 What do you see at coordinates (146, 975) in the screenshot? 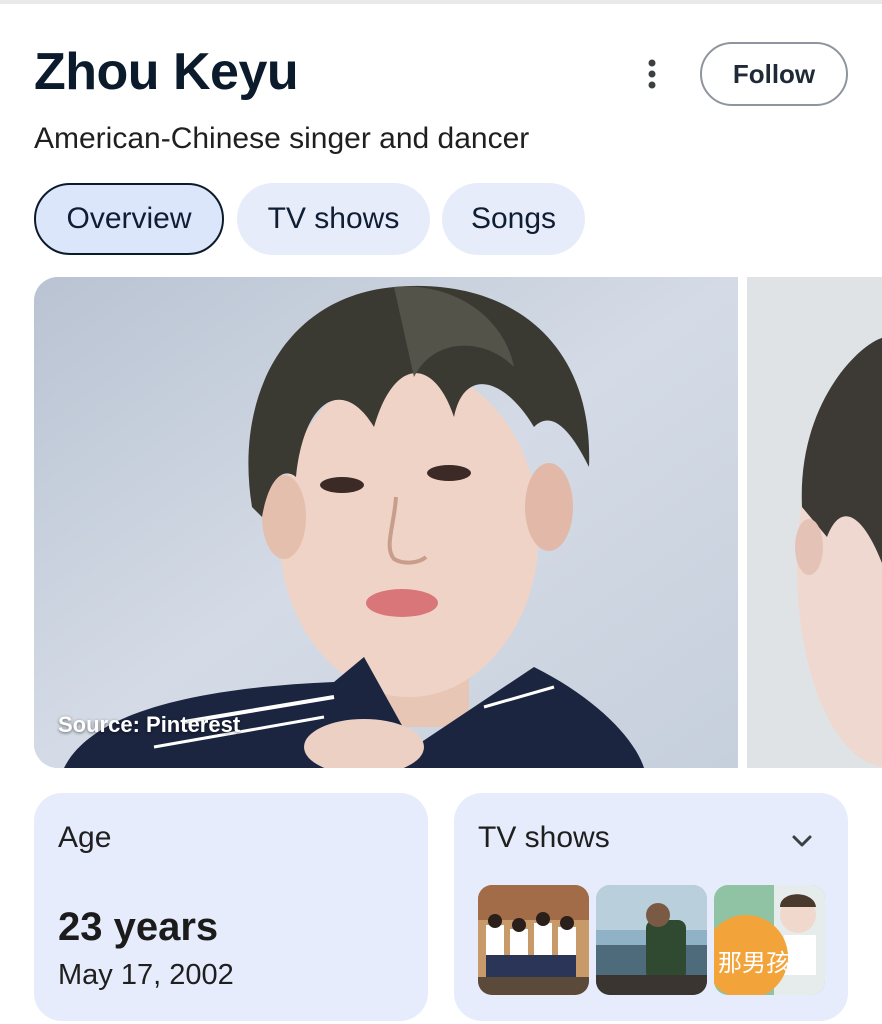
I see `birth-date: May 17, 2002` at bounding box center [146, 975].